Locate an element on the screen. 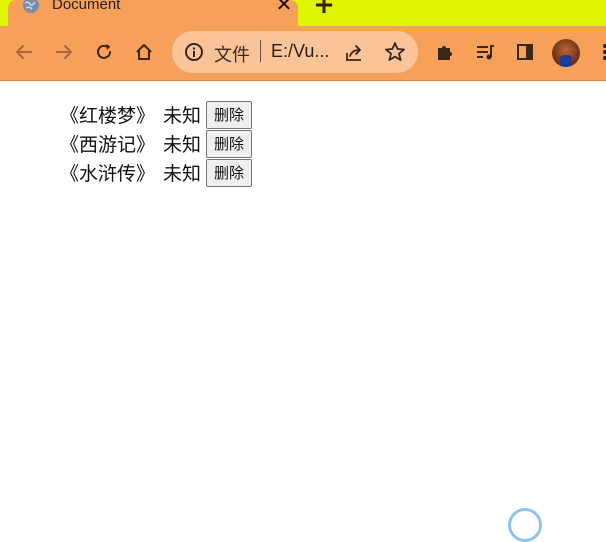  book-title: 《红楼梦》 is located at coordinates (108, 116).